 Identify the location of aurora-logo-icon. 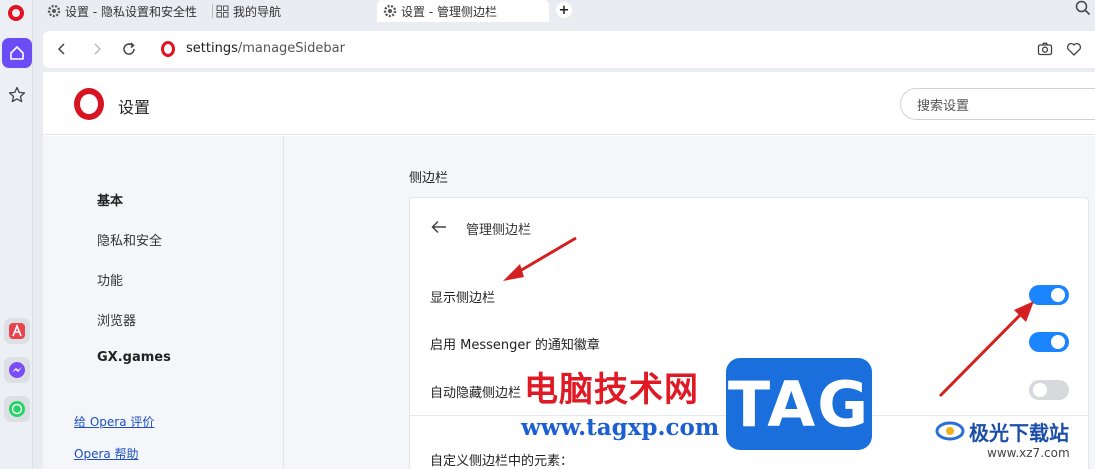
(950, 432).